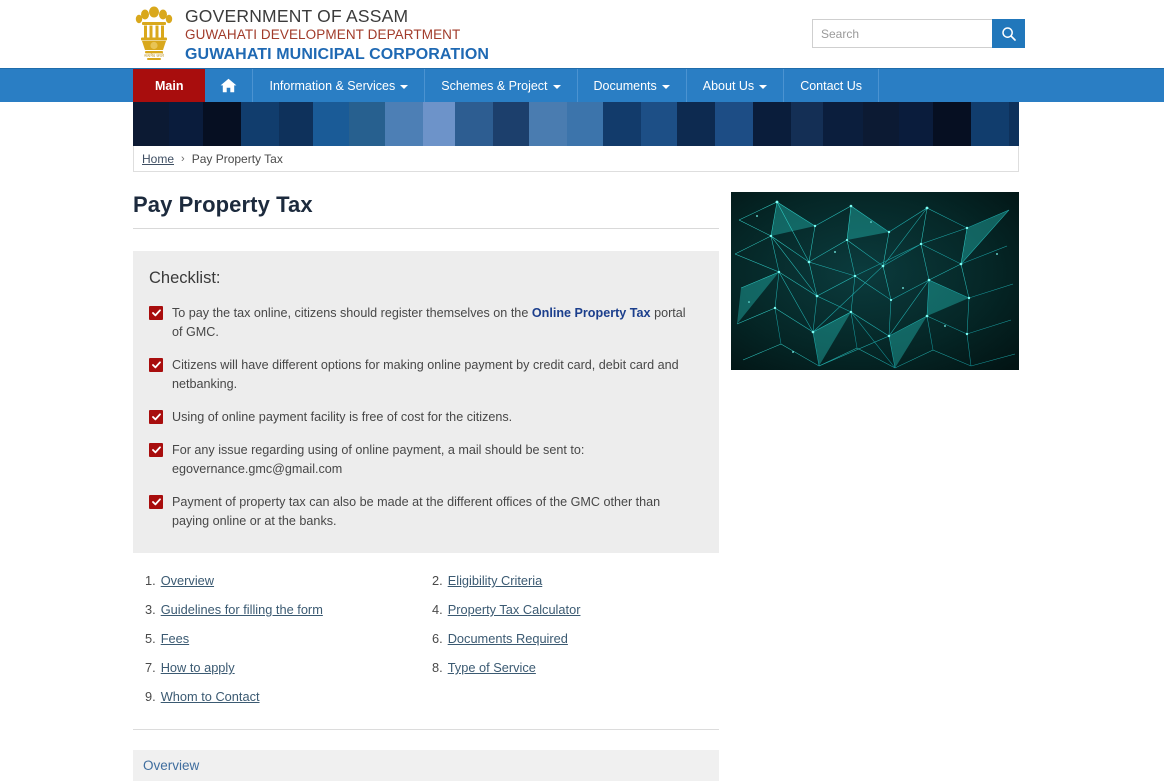  I want to click on list-item-number: 9., so click(150, 696).